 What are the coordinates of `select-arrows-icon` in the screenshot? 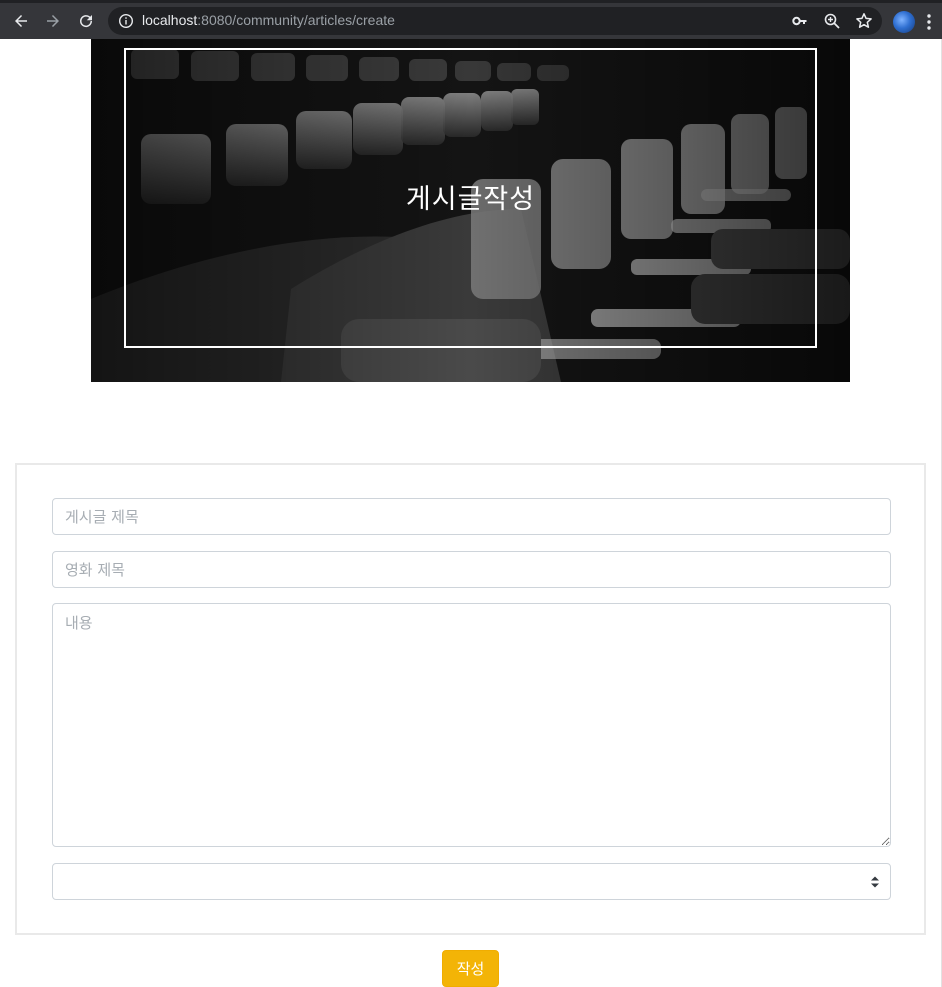 It's located at (875, 882).